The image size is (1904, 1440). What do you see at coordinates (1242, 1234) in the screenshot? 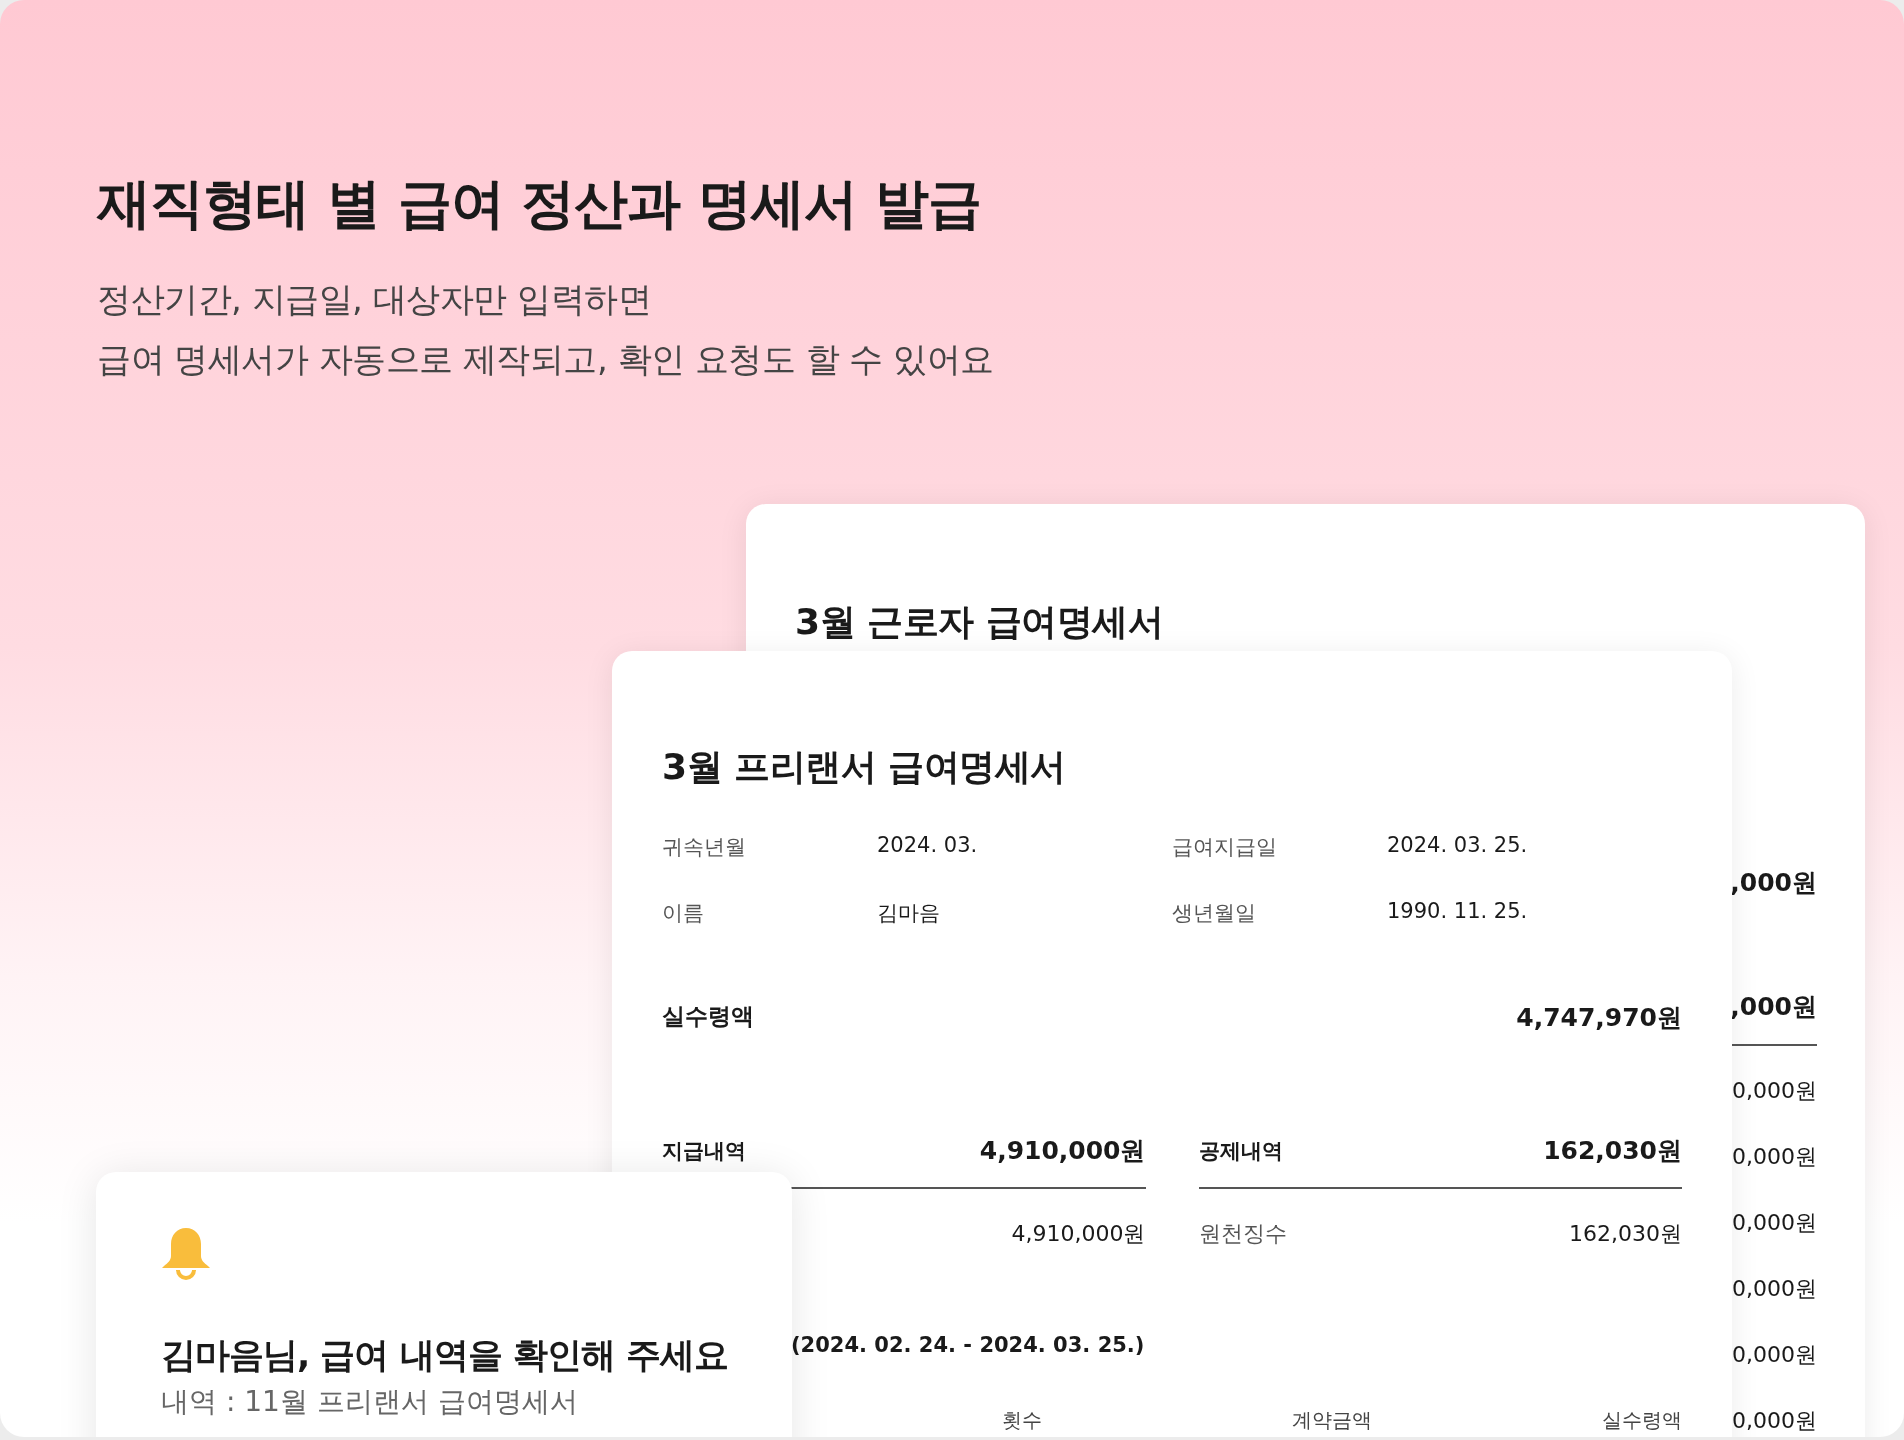
I see `item-label: 원천징수` at bounding box center [1242, 1234].